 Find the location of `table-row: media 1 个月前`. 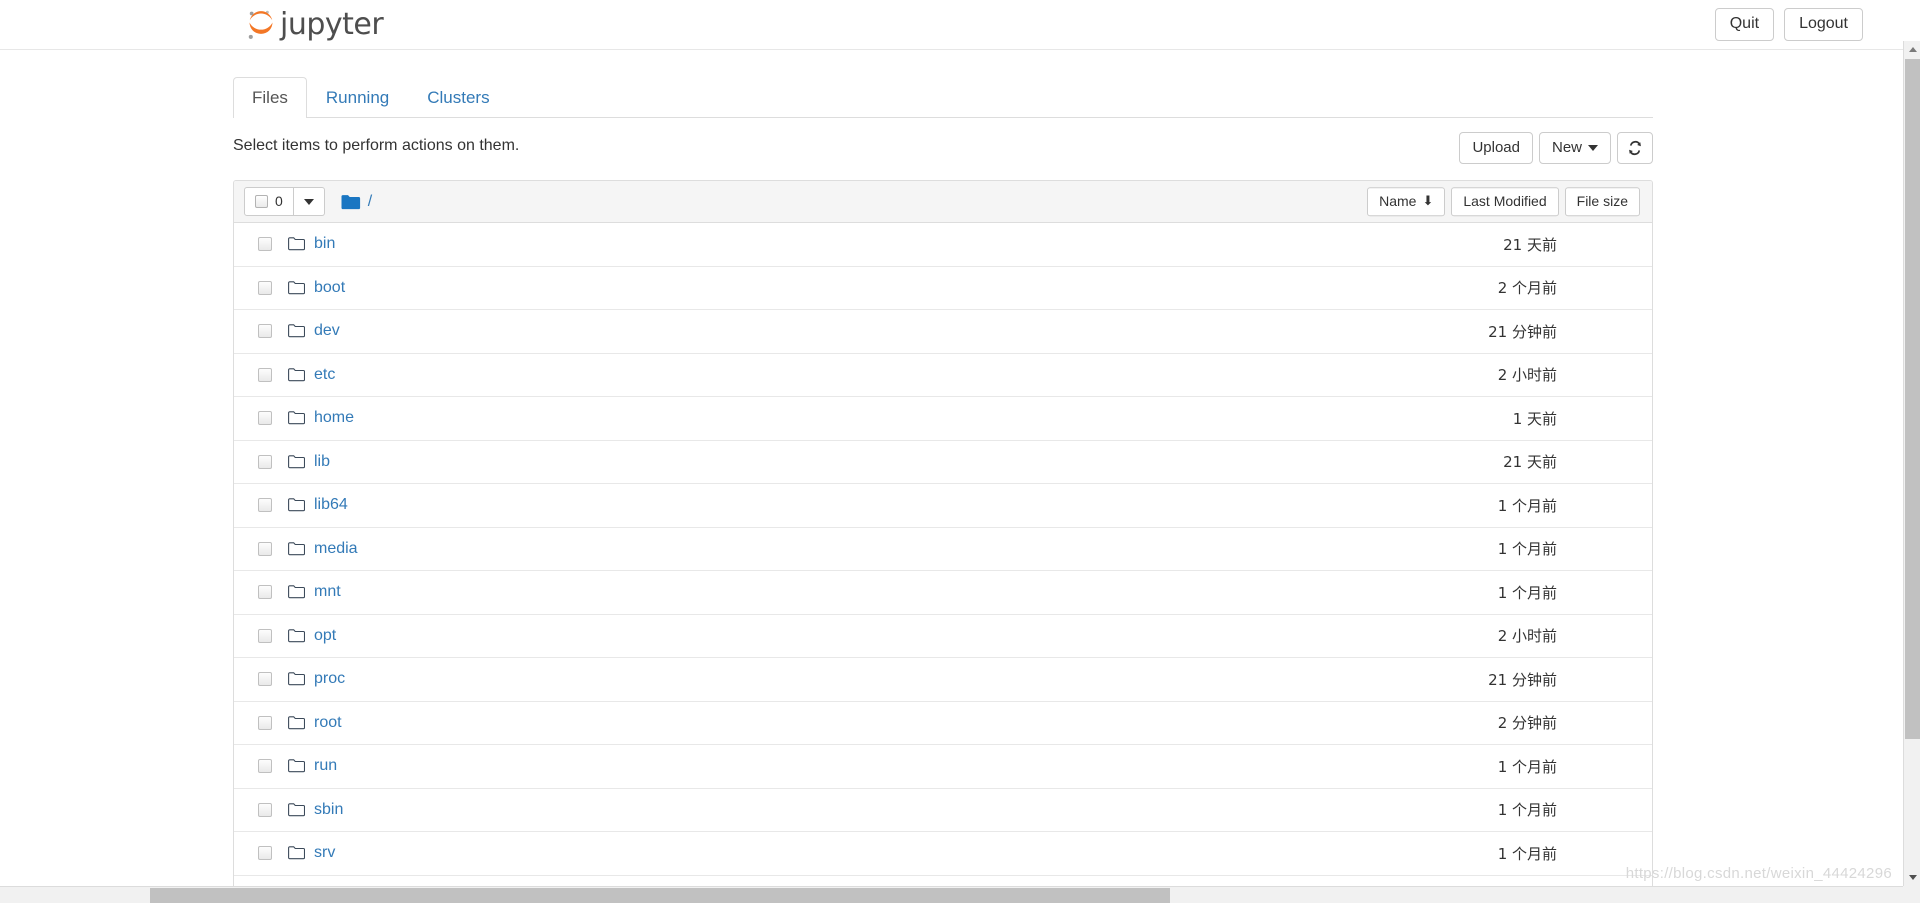

table-row: media 1 个月前 is located at coordinates (943, 549).